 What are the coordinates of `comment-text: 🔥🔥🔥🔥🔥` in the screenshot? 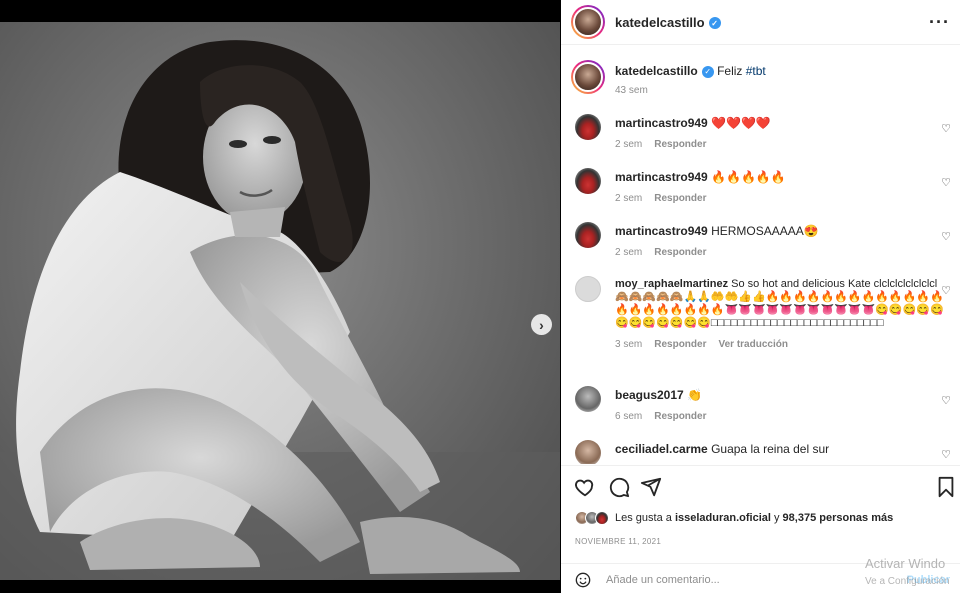 It's located at (748, 177).